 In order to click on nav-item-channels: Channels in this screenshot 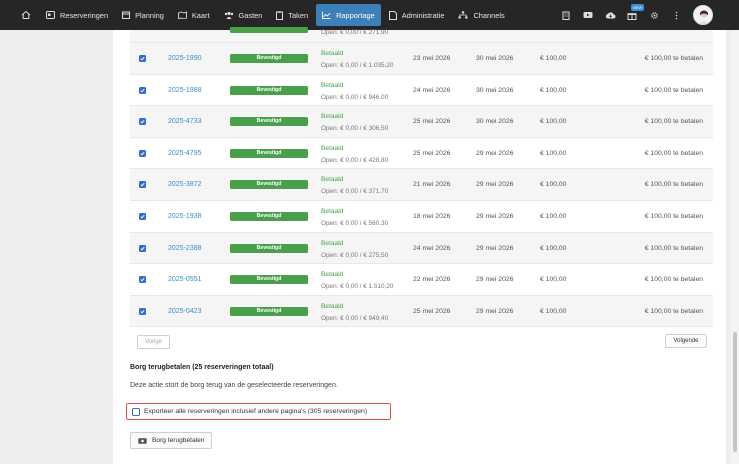, I will do `click(481, 15)`.